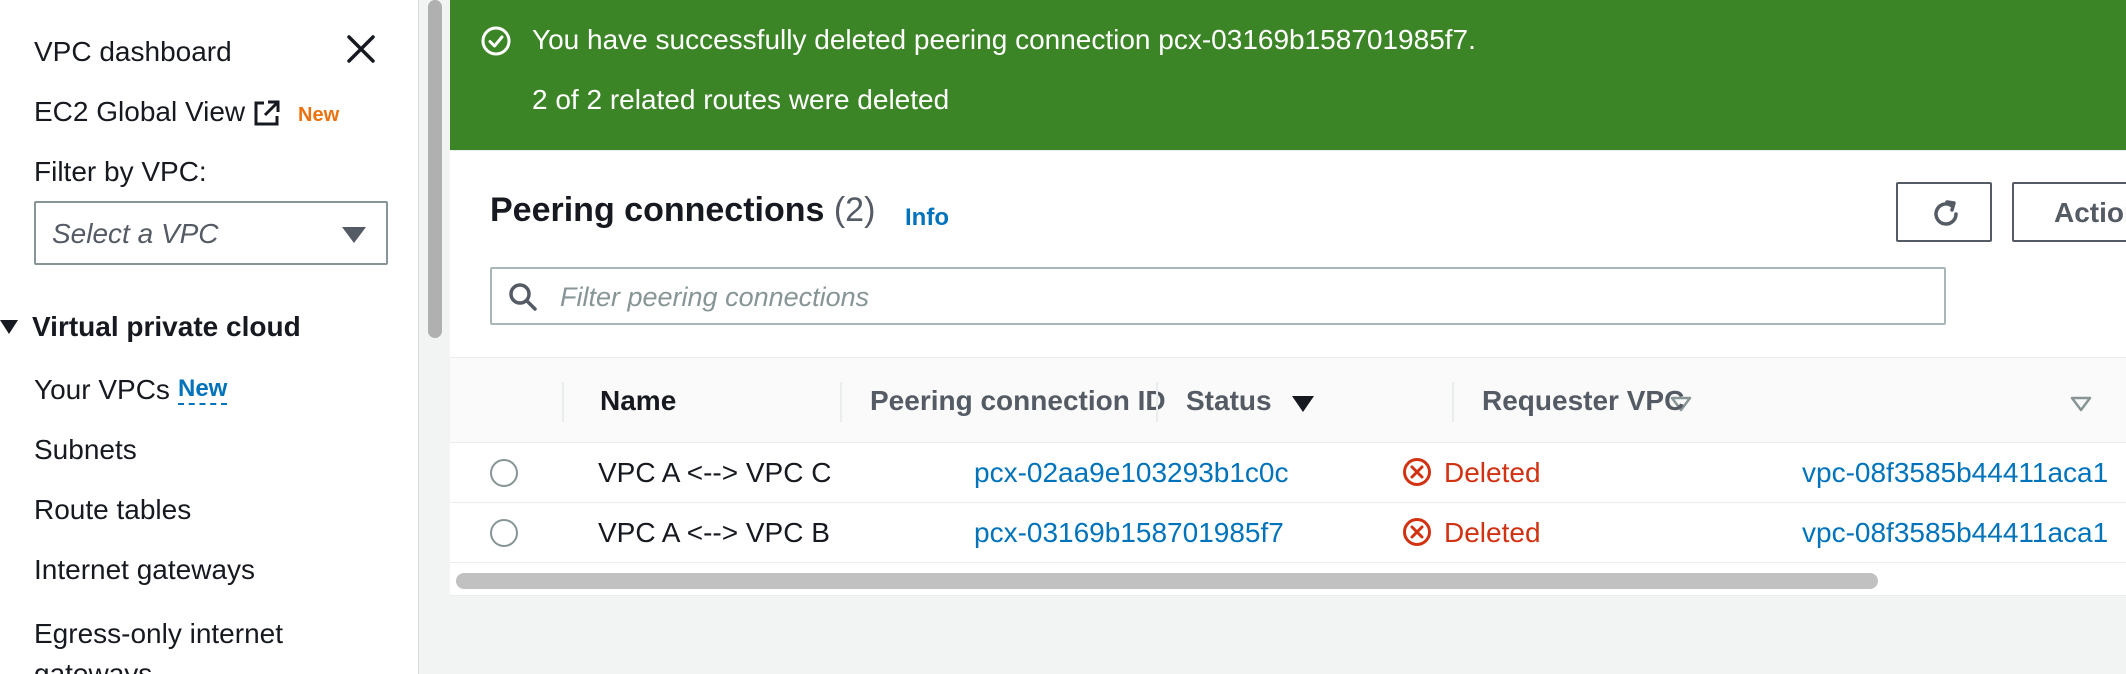  I want to click on vpc-filter-select: Select a VPC, so click(211, 233).